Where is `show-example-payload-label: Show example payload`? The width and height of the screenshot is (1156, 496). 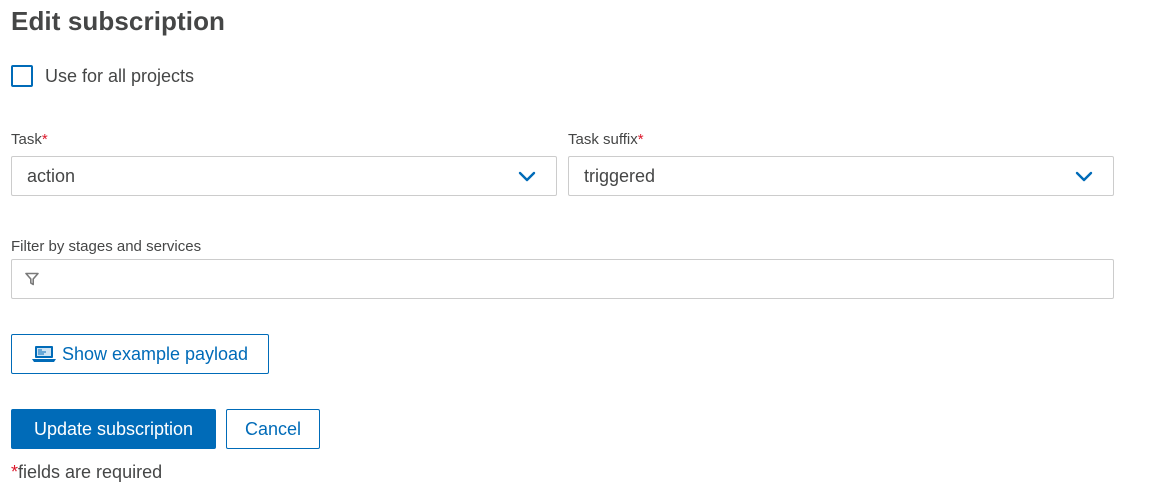 show-example-payload-label: Show example payload is located at coordinates (155, 353).